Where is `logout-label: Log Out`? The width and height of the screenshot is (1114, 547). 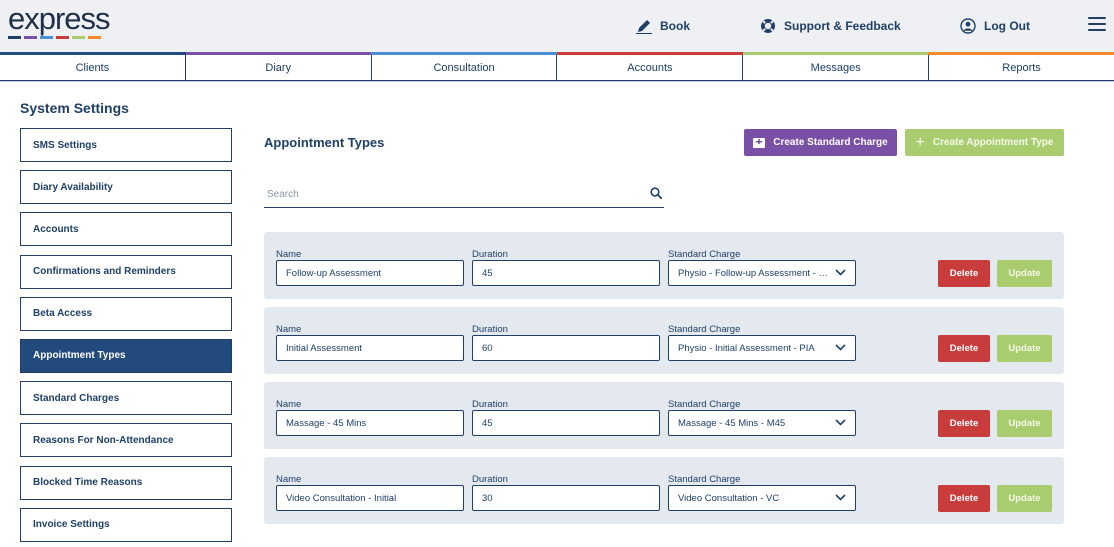
logout-label: Log Out is located at coordinates (1007, 26).